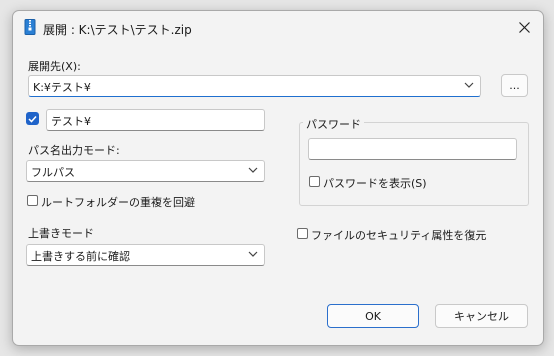 The width and height of the screenshot is (554, 356). I want to click on close-button, so click(524, 27).